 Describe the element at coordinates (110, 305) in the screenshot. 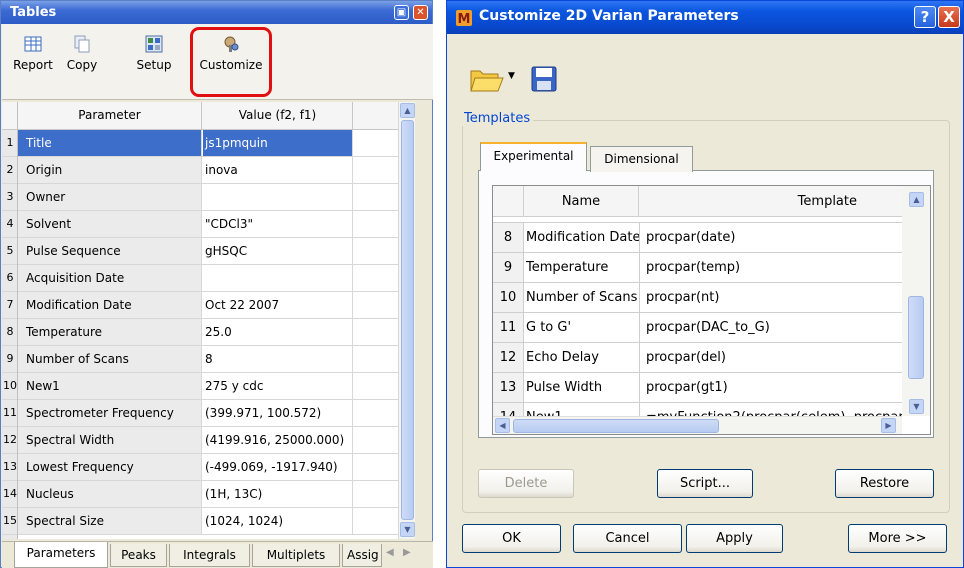

I see `param-cell: Modification Date` at that location.